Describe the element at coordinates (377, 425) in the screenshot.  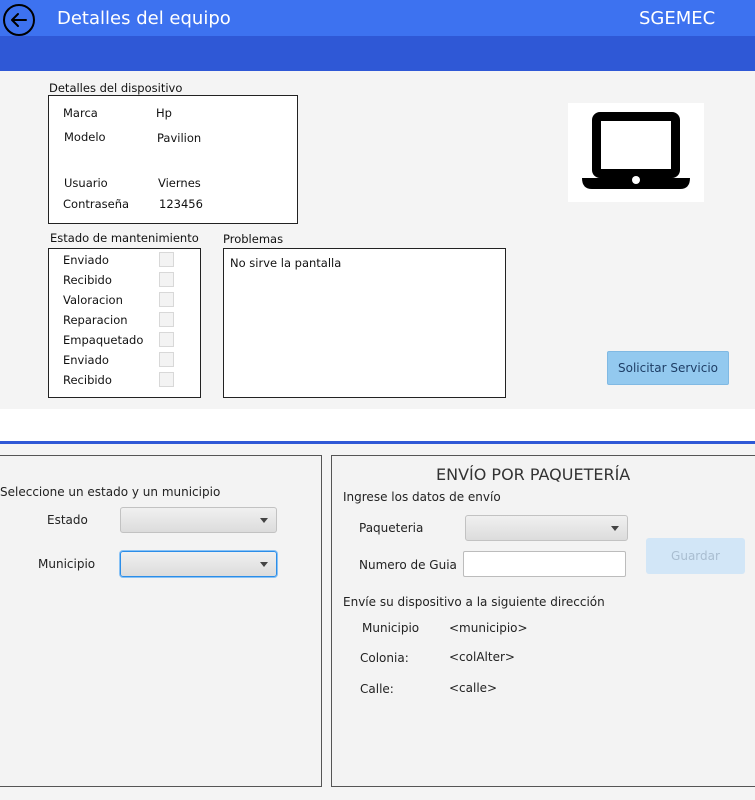
I see `section-gap` at that location.